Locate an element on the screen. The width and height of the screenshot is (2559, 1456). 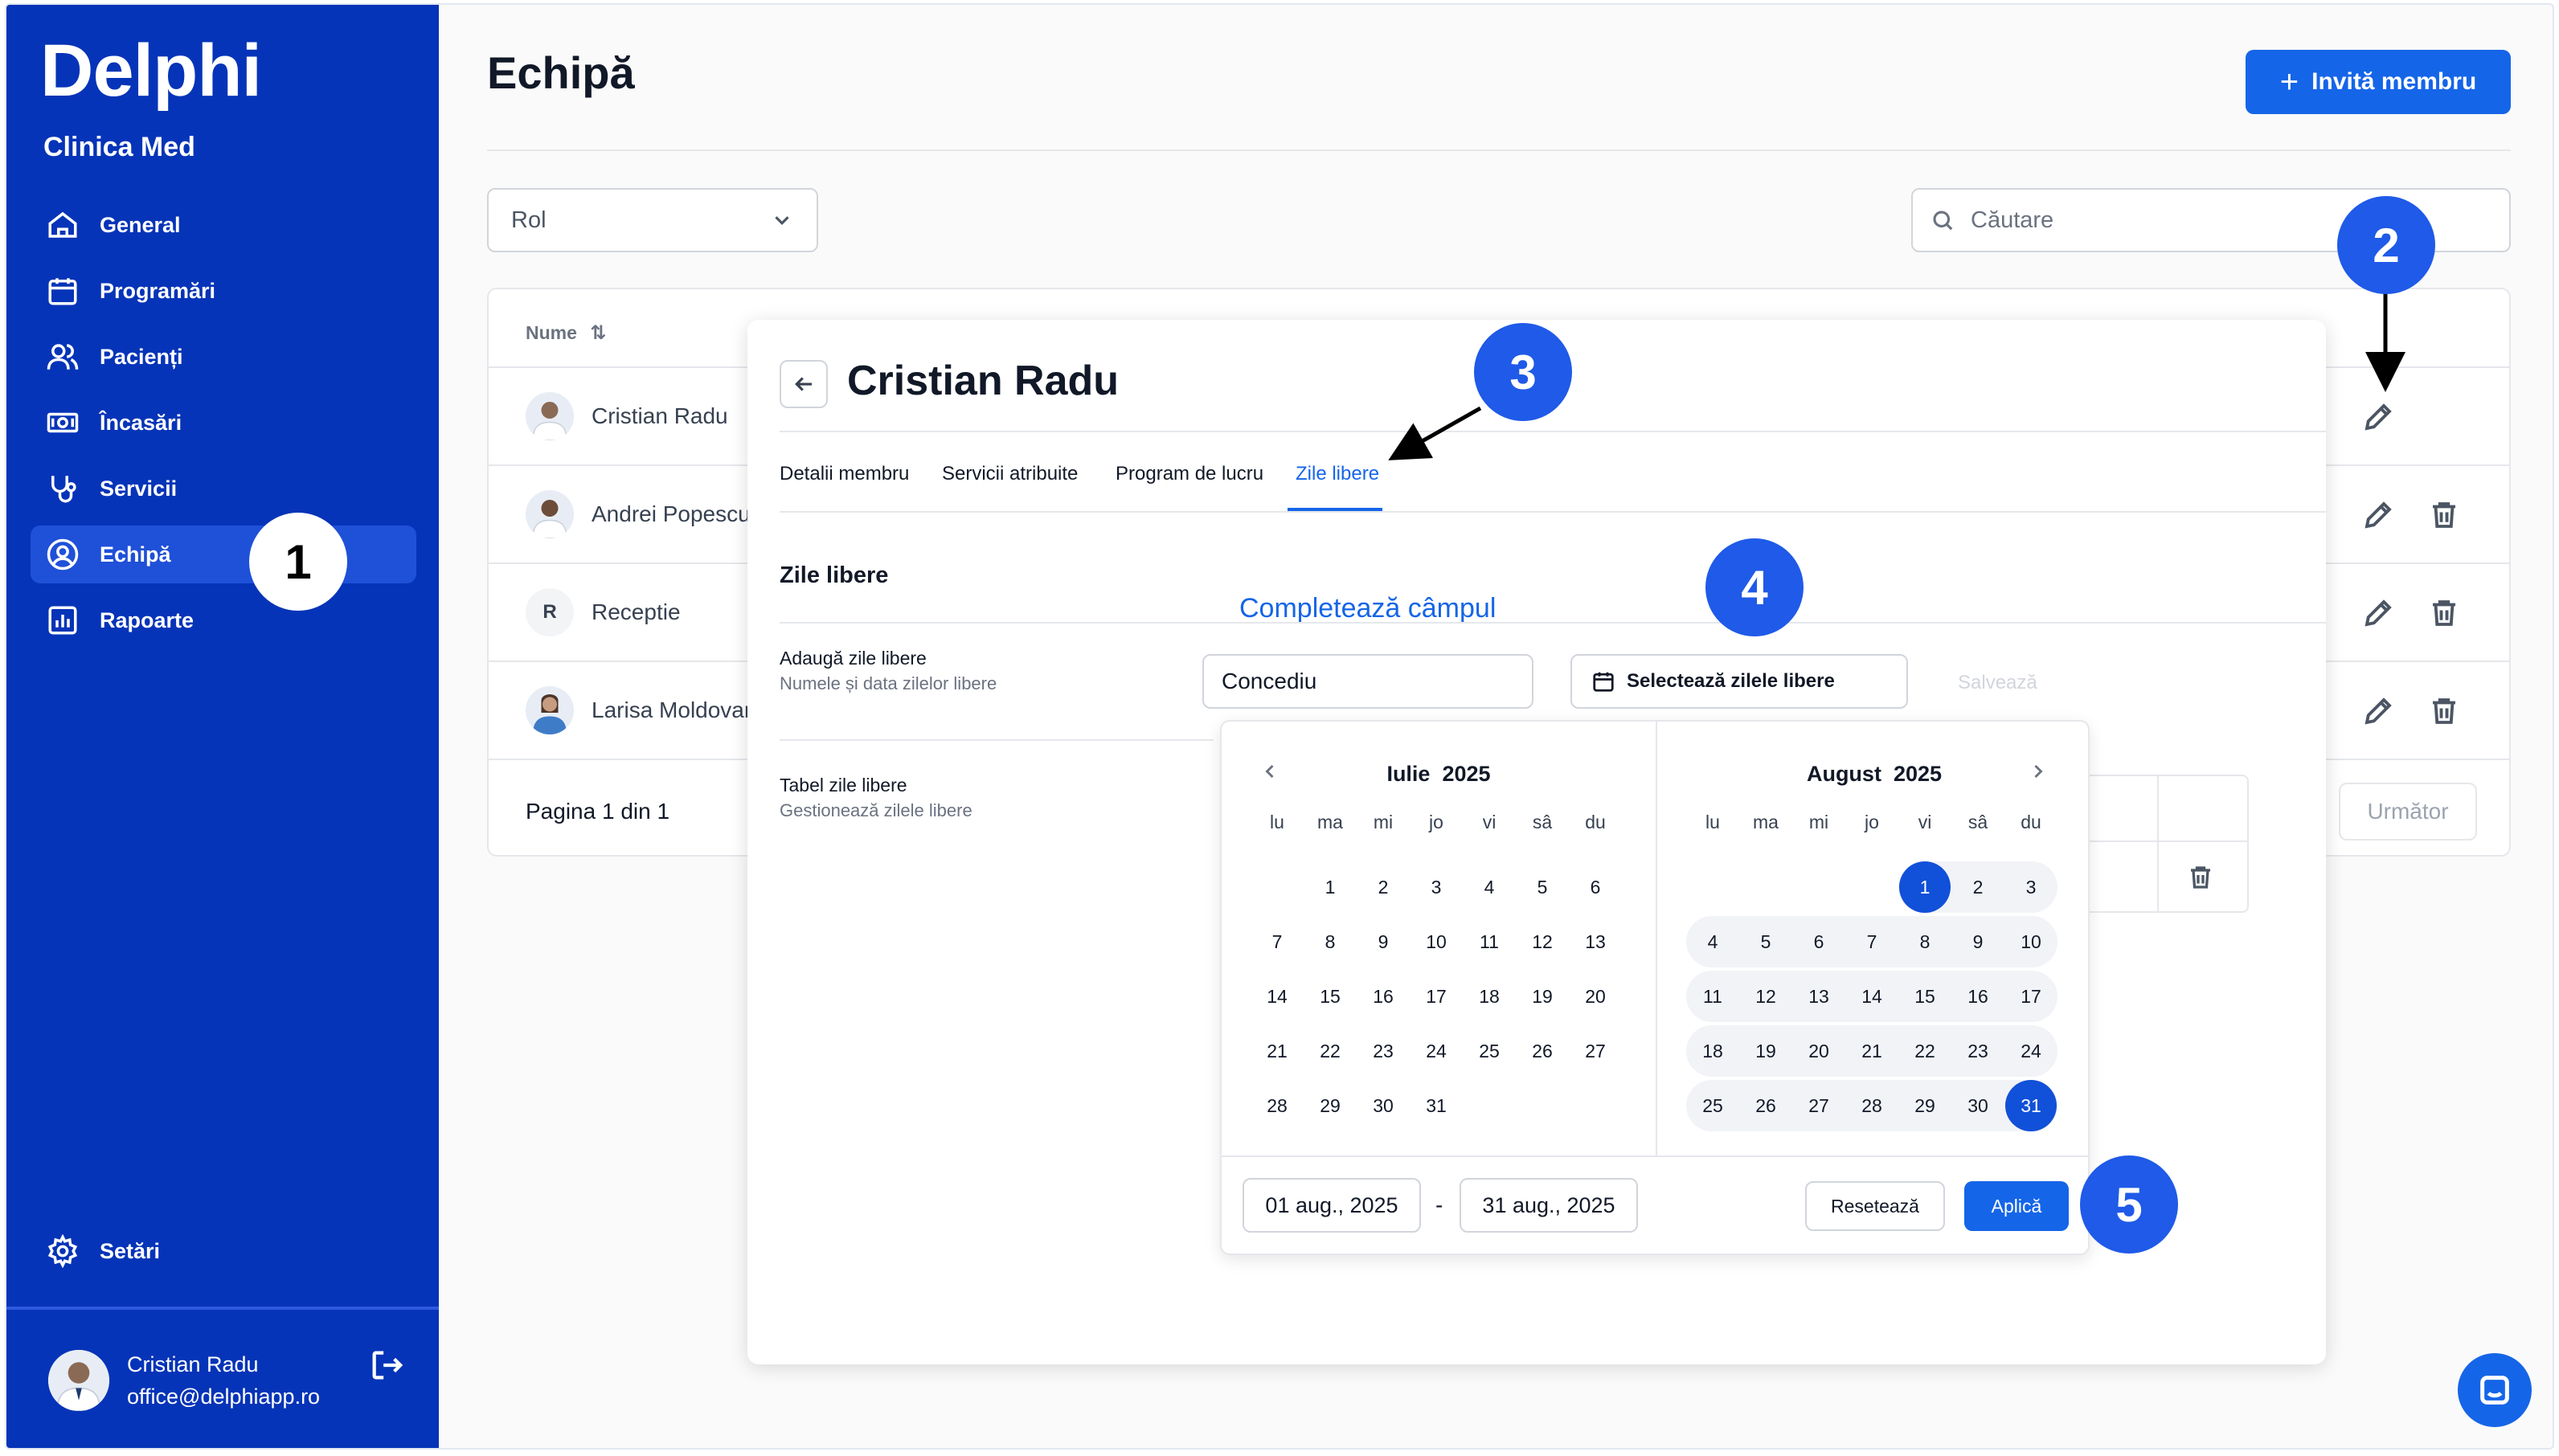
sidebar-item-programari: Programări is located at coordinates (224, 291).